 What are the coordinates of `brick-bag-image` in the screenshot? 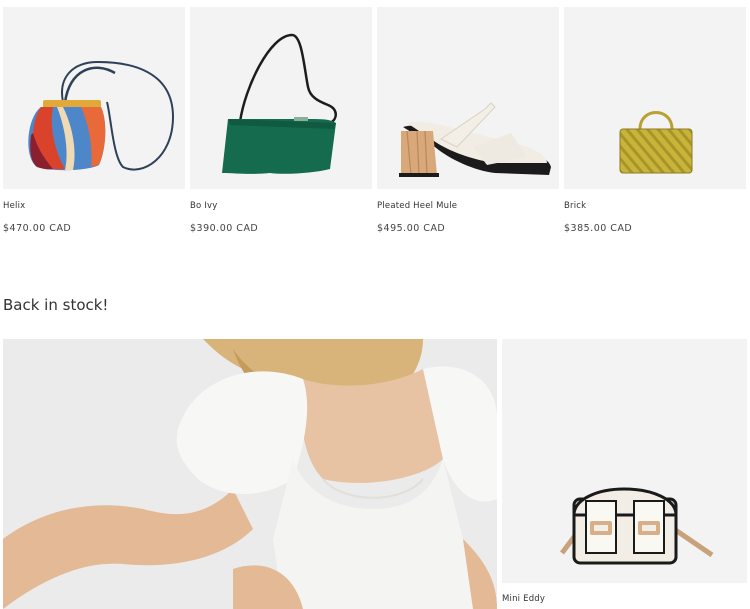 It's located at (656, 142).